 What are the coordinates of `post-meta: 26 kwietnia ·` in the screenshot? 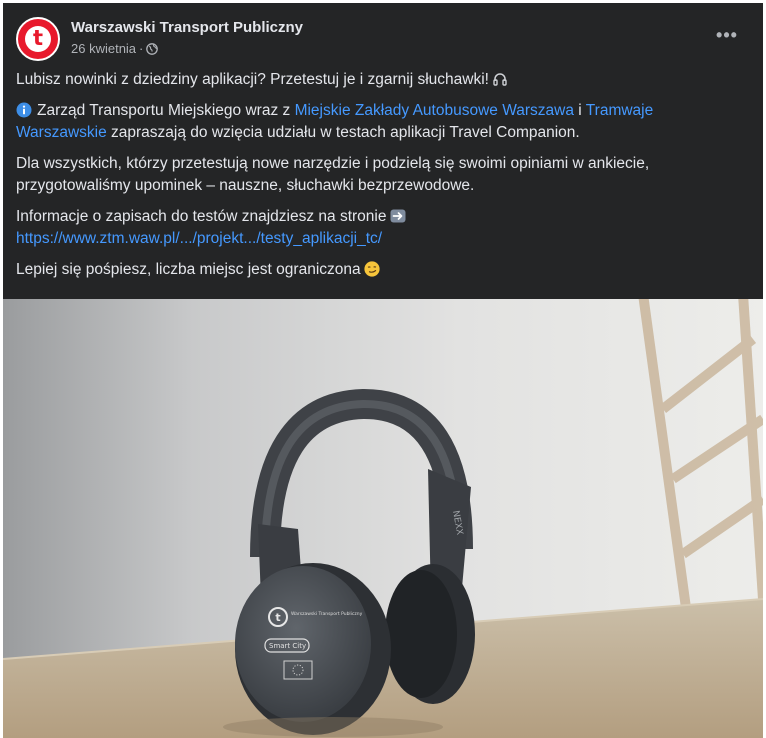 It's located at (115, 49).